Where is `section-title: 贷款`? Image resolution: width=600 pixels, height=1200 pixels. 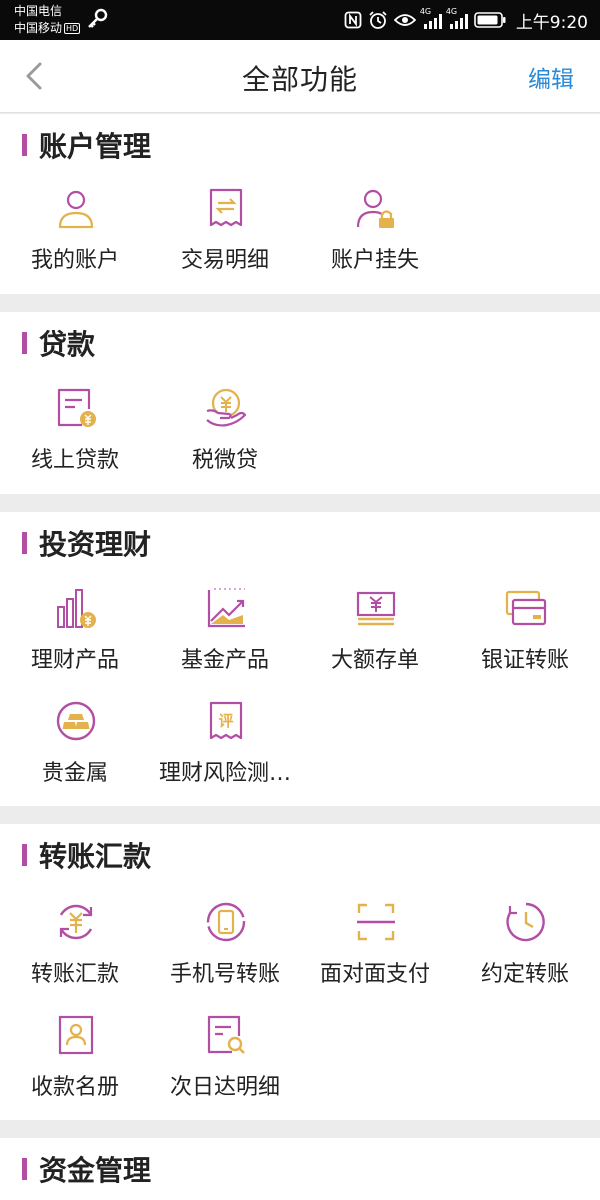 section-title: 贷款 is located at coordinates (59, 343).